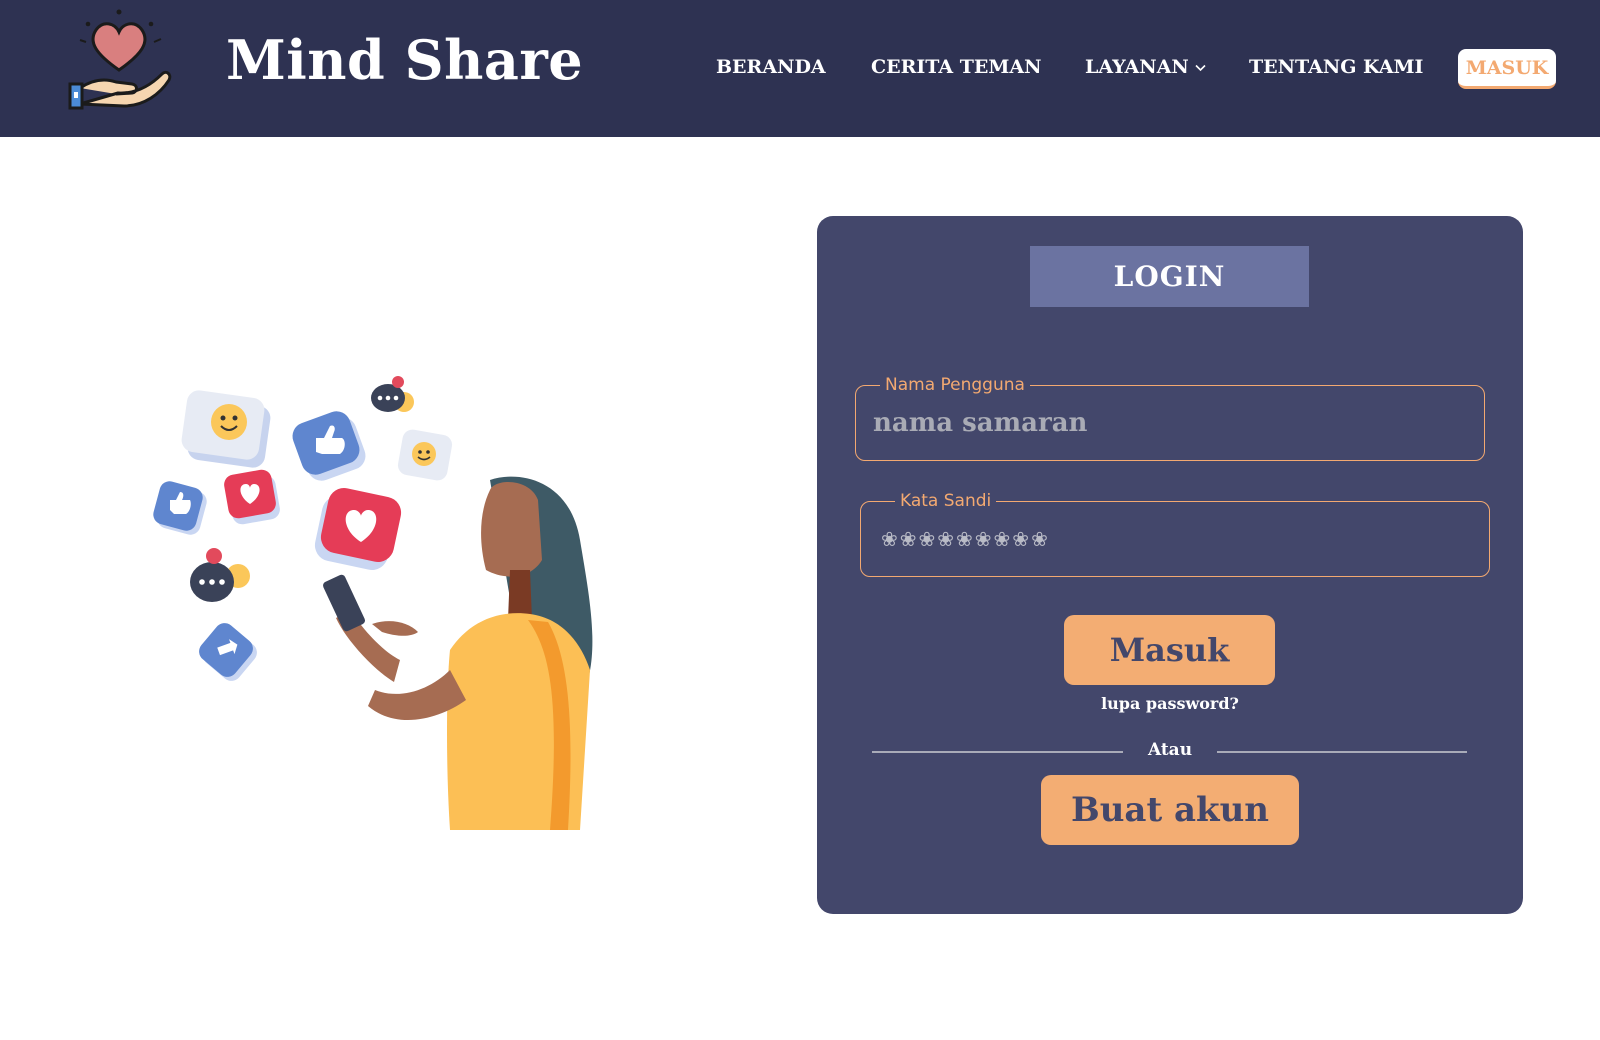 The width and height of the screenshot is (1600, 1040). What do you see at coordinates (1170, 810) in the screenshot?
I see `create-account-button: Buat akun` at bounding box center [1170, 810].